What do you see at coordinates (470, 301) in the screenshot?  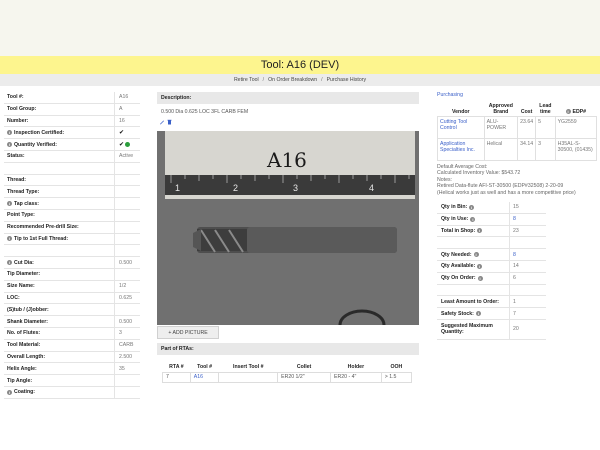 I see `quantity-label-text: Least Amount to Order:` at bounding box center [470, 301].